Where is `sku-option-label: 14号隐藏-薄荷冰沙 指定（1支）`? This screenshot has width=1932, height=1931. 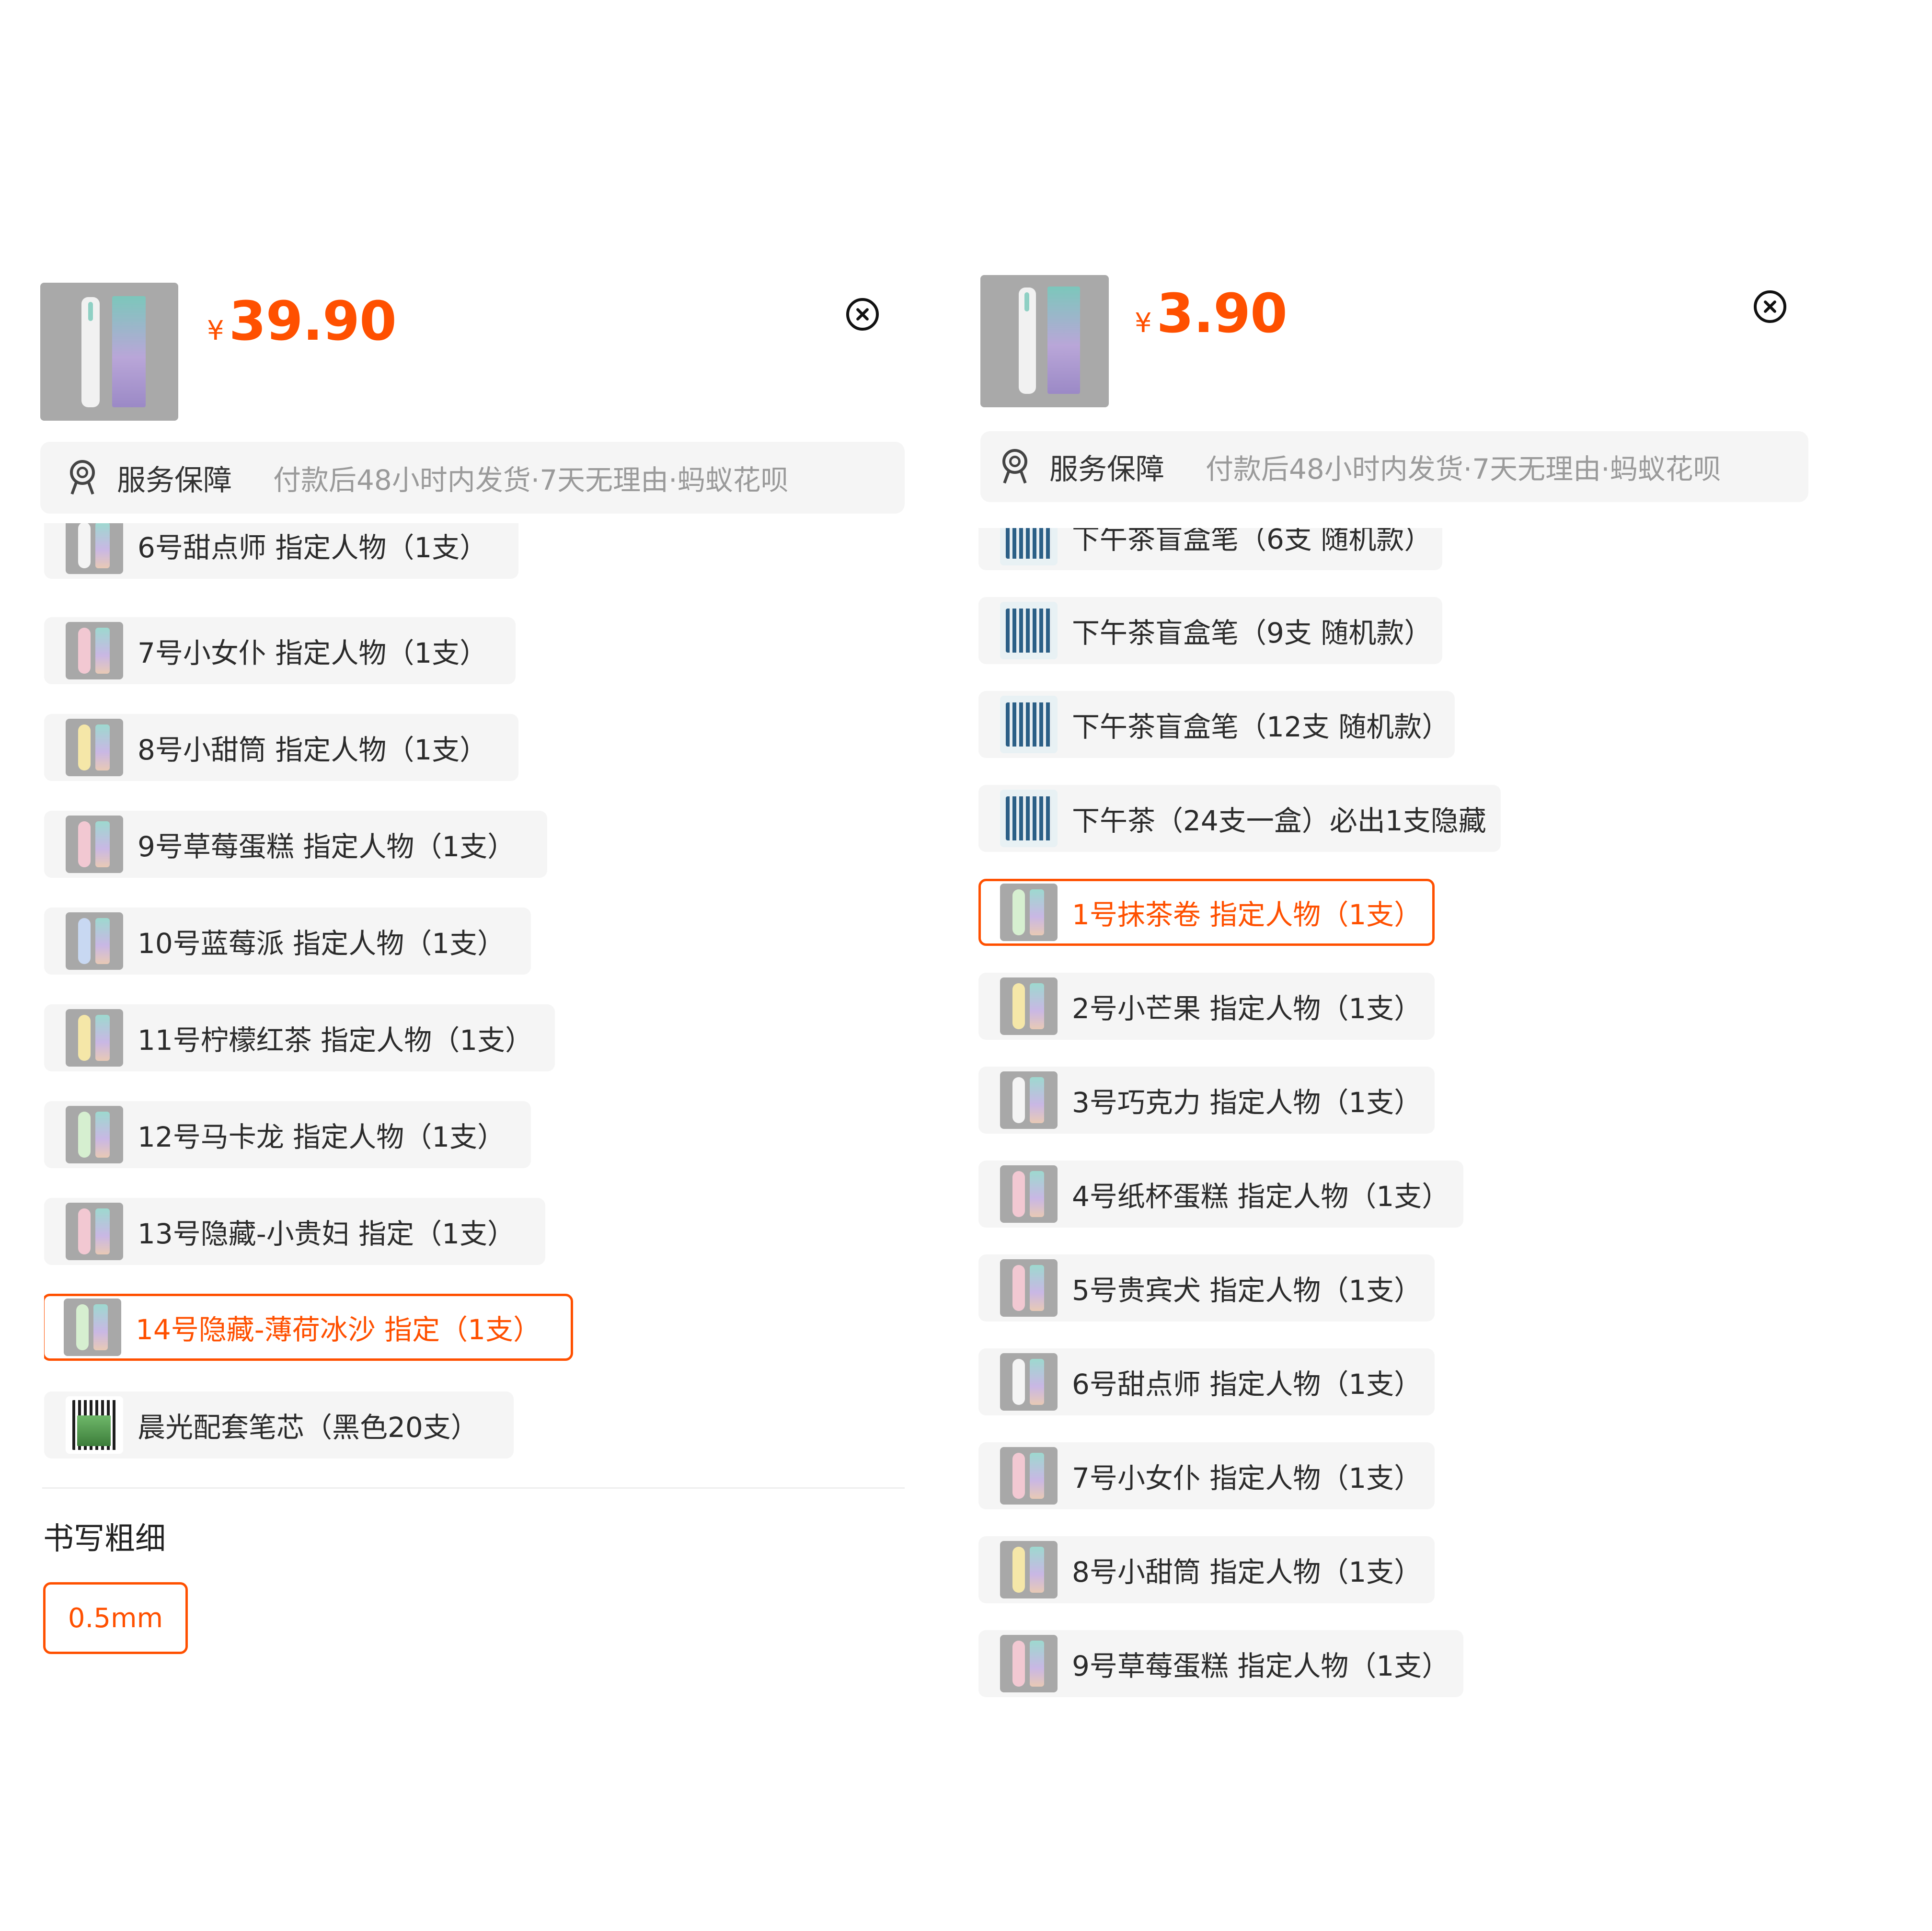 sku-option-label: 14号隐藏-薄荷冰沙 指定（1支） is located at coordinates (338, 1329).